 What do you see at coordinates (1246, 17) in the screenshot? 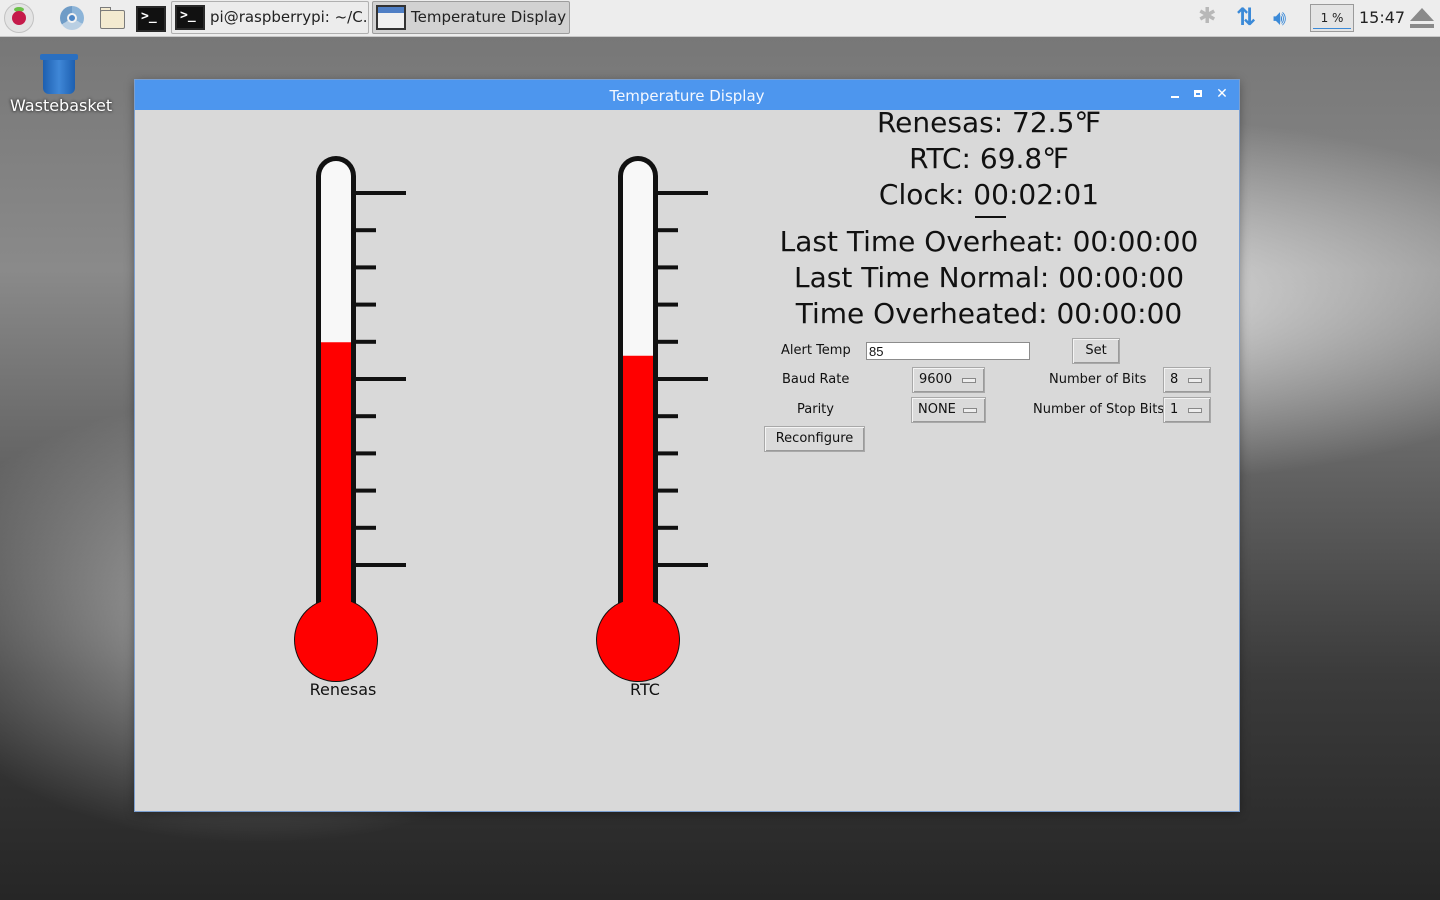
I see `network-icon: ⇅` at bounding box center [1246, 17].